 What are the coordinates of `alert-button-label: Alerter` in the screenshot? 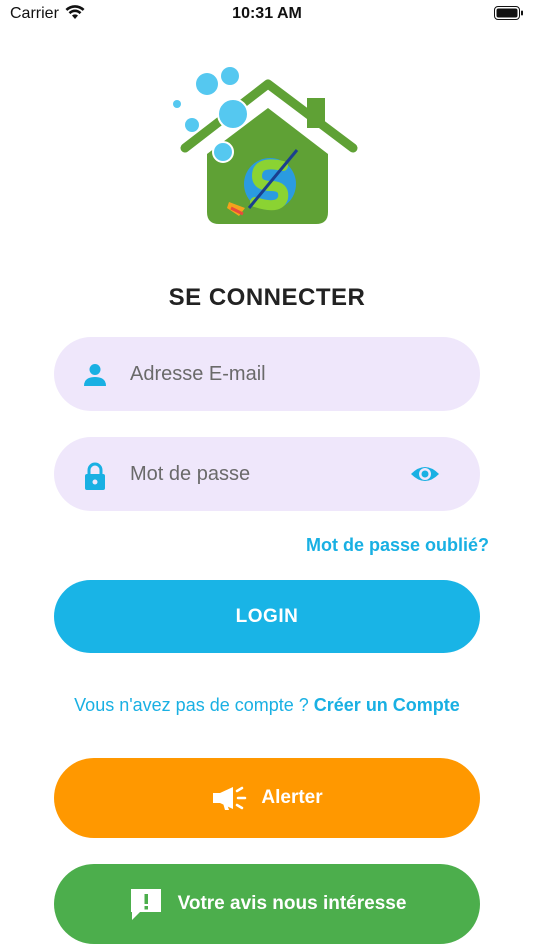 It's located at (292, 797).